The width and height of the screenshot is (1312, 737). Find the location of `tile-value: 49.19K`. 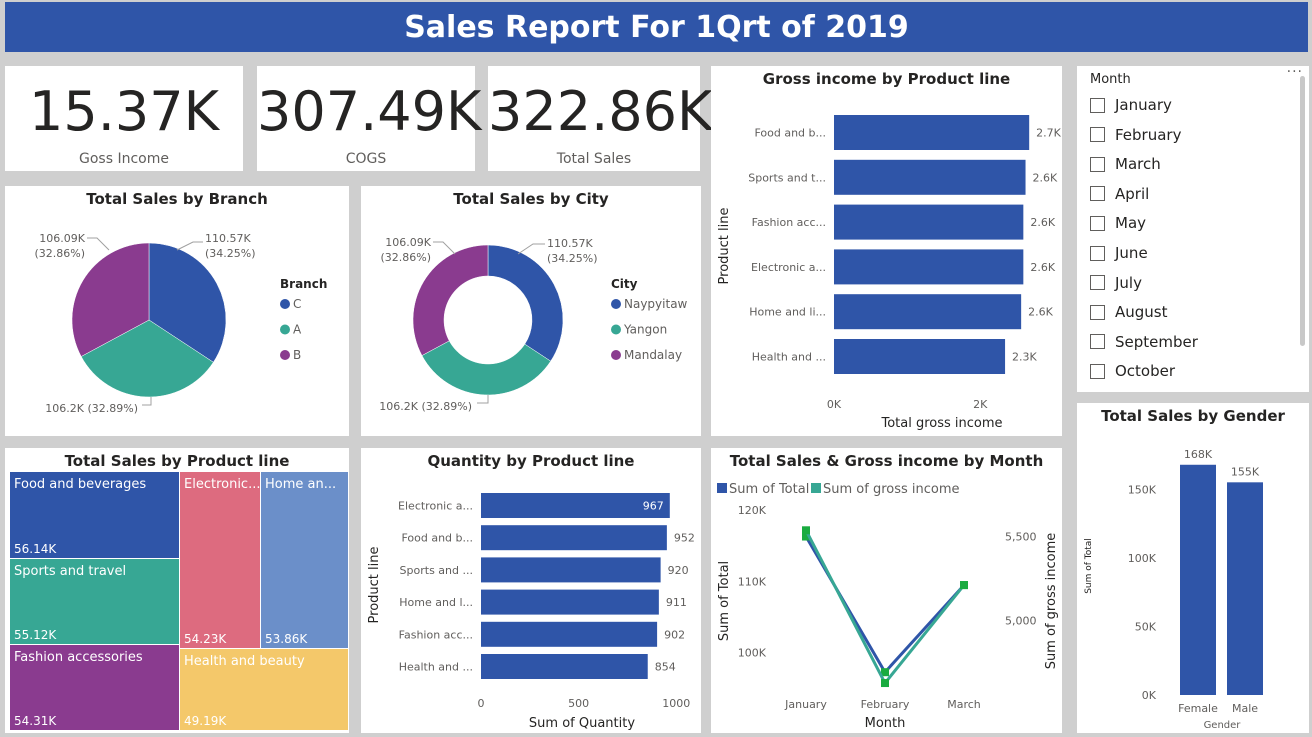

tile-value: 49.19K is located at coordinates (205, 721).